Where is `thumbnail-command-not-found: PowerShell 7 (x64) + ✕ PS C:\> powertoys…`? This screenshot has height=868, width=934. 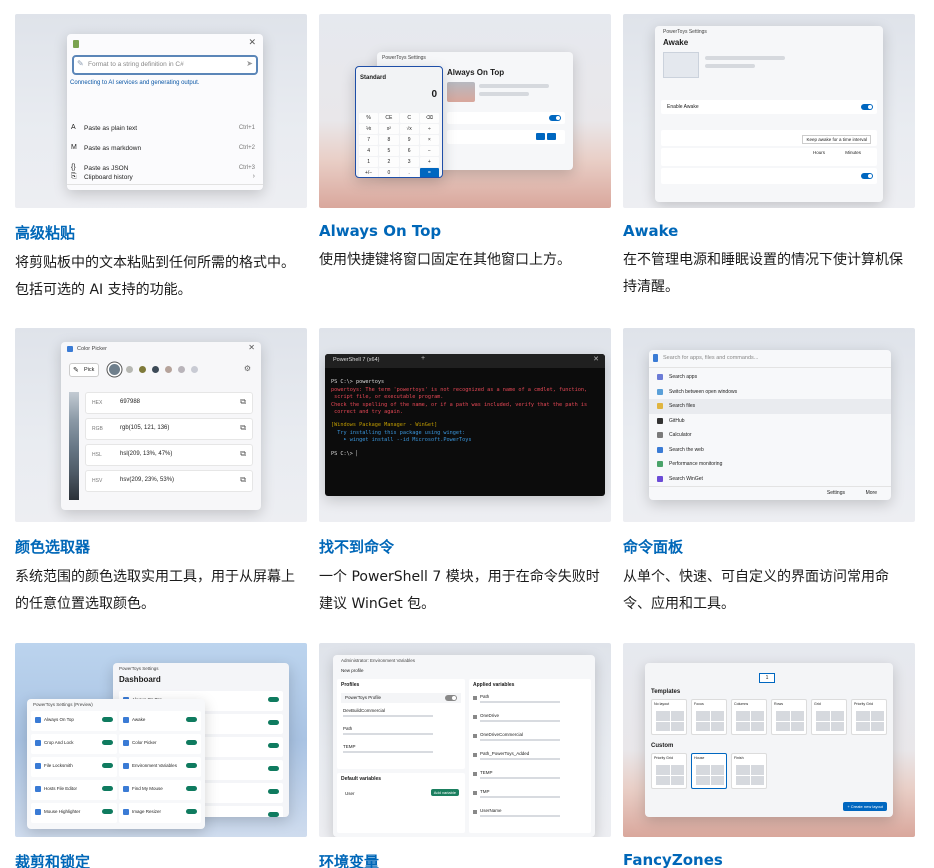 thumbnail-command-not-found: PowerShell 7 (x64) + ✕ PS C:\> powertoys… is located at coordinates (465, 425).